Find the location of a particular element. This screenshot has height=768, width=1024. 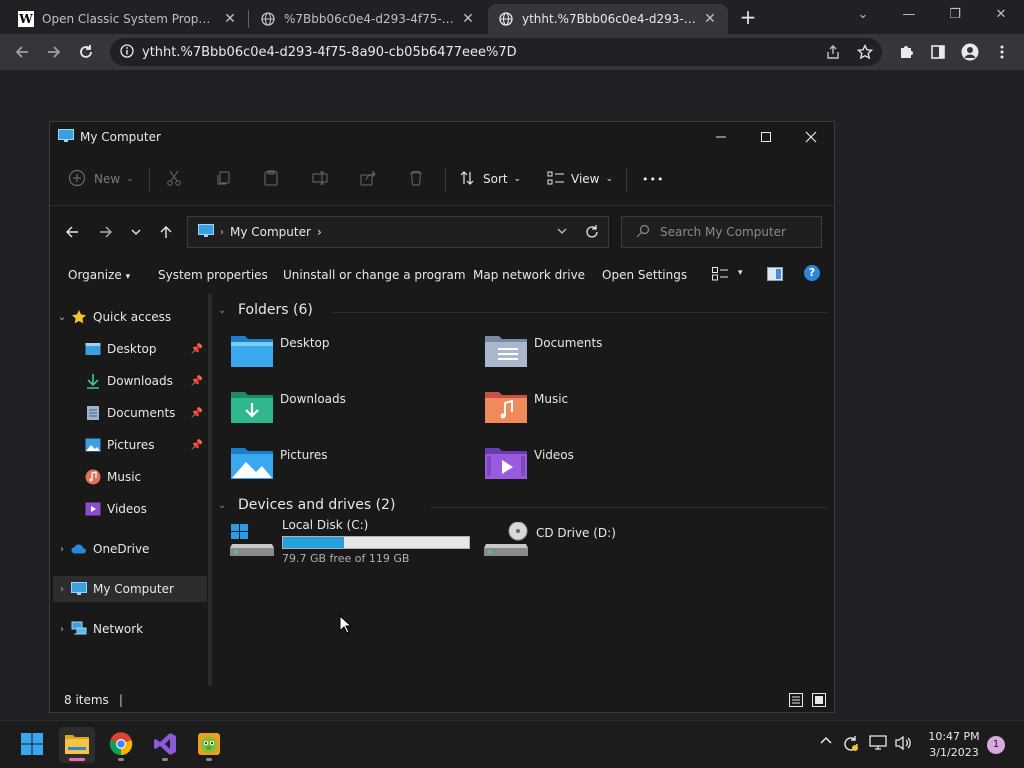

uninstall-program-button: Uninstall or change a program is located at coordinates (374, 275).